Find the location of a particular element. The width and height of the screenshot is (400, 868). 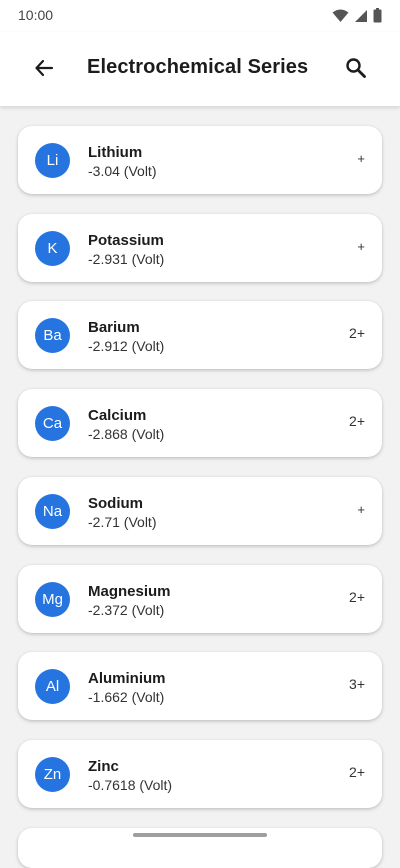

element-name: Sodium is located at coordinates (115, 503).